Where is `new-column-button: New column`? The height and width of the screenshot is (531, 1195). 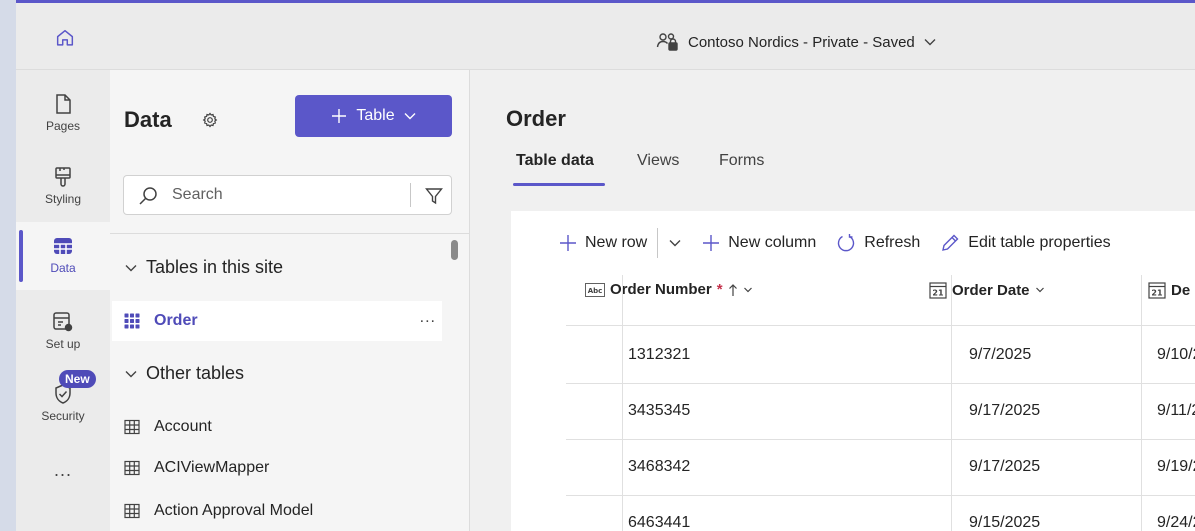 new-column-button: New column is located at coordinates (759, 243).